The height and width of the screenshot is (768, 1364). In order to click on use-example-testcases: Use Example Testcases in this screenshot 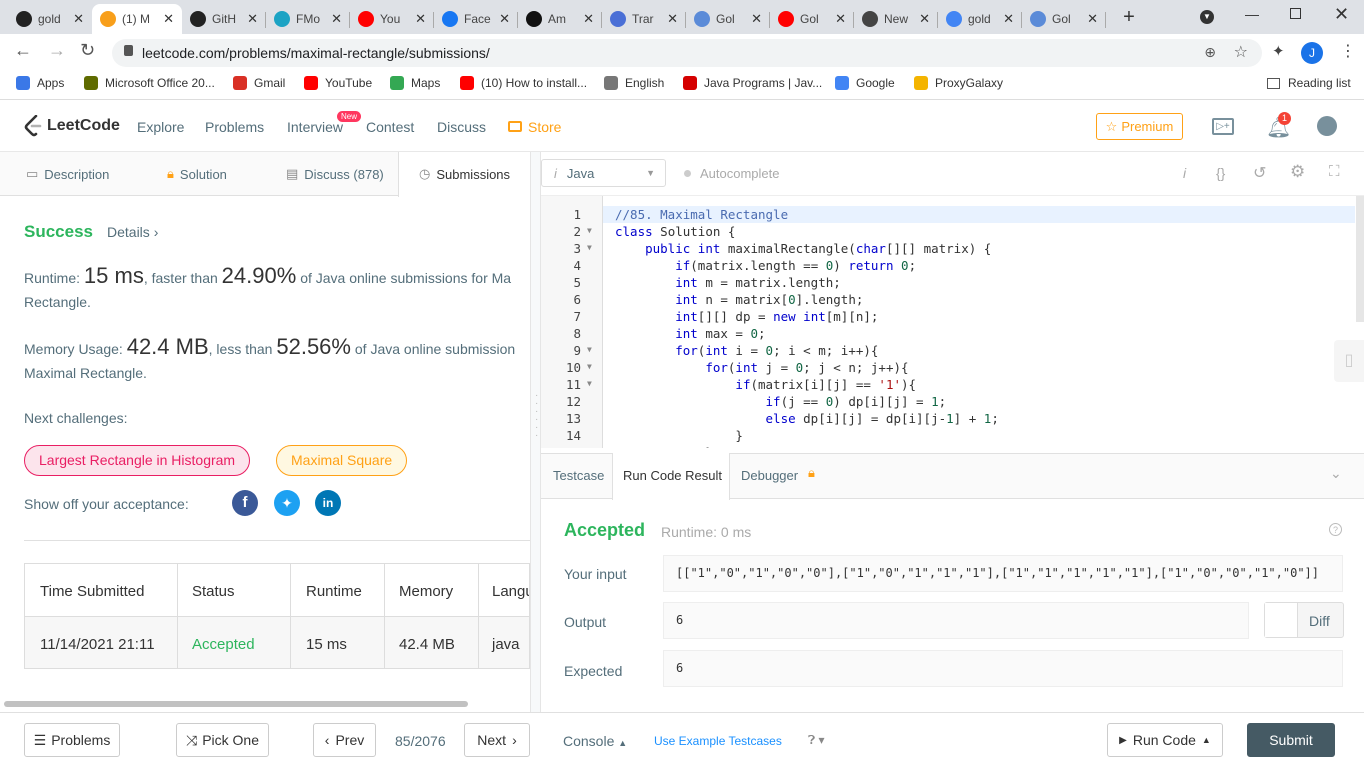, I will do `click(718, 741)`.